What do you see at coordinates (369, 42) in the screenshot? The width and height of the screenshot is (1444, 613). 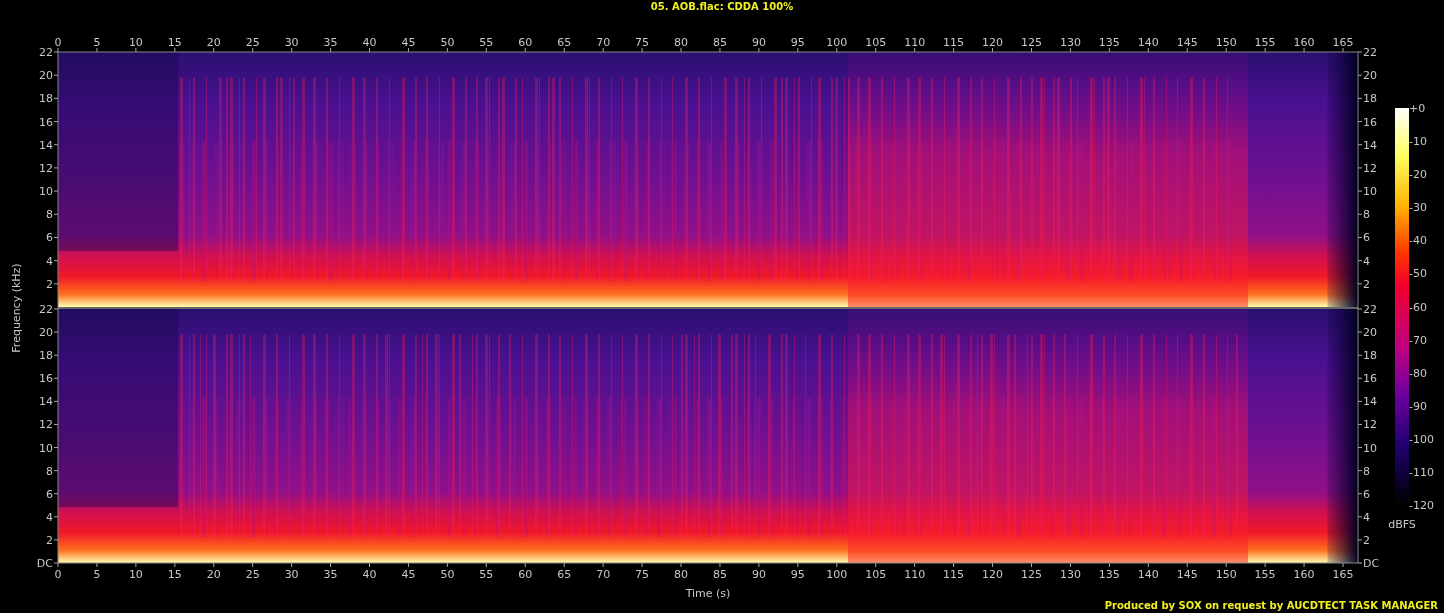 I see `time-tick-label: 40` at bounding box center [369, 42].